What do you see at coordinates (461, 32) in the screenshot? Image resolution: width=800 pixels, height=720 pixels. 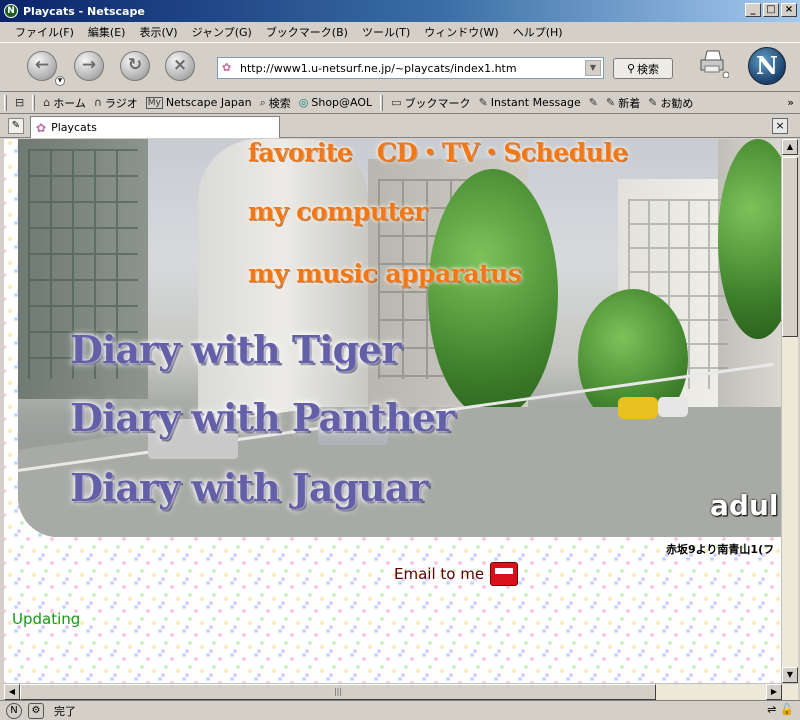 I see `menu-window: ウィンドウ(W)` at bounding box center [461, 32].